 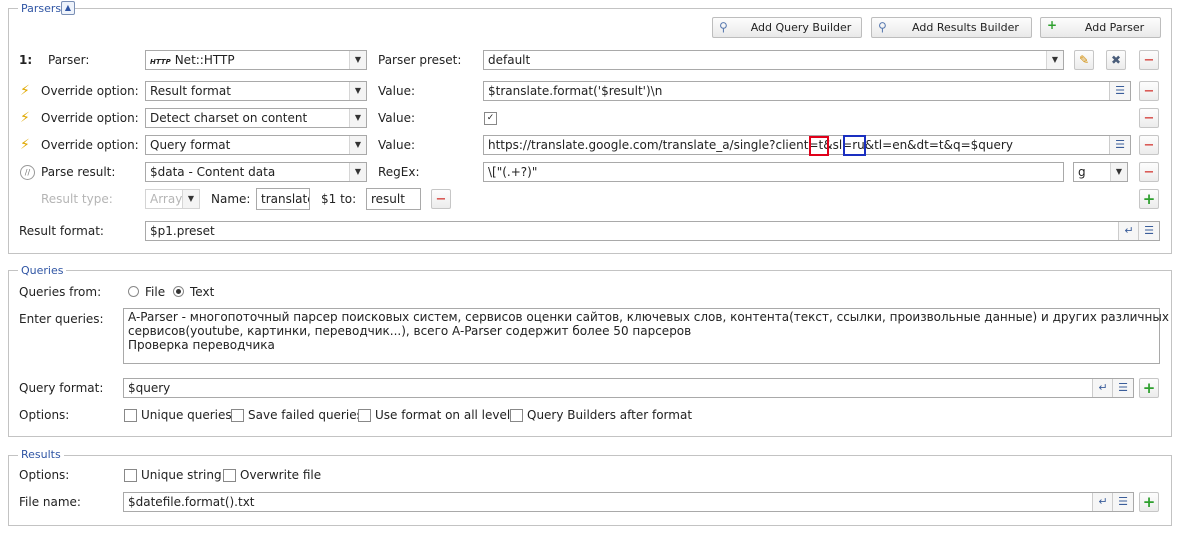 What do you see at coordinates (1100, 27) in the screenshot?
I see `add-parser-button: + Add Parser` at bounding box center [1100, 27].